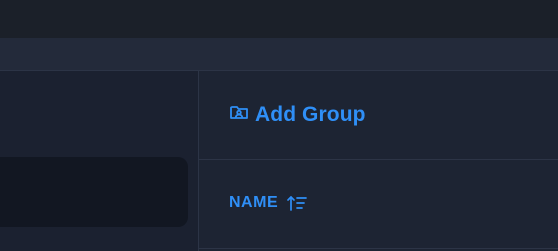 The image size is (558, 251). I want to click on column-header-label: NAME, so click(254, 202).